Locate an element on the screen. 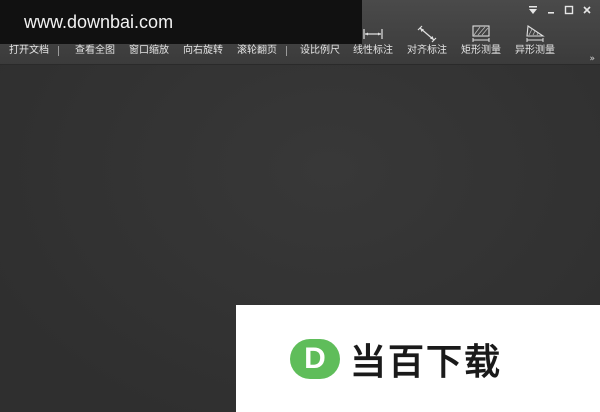 This screenshot has width=600, height=412. linear-dimension-icon is located at coordinates (373, 34).